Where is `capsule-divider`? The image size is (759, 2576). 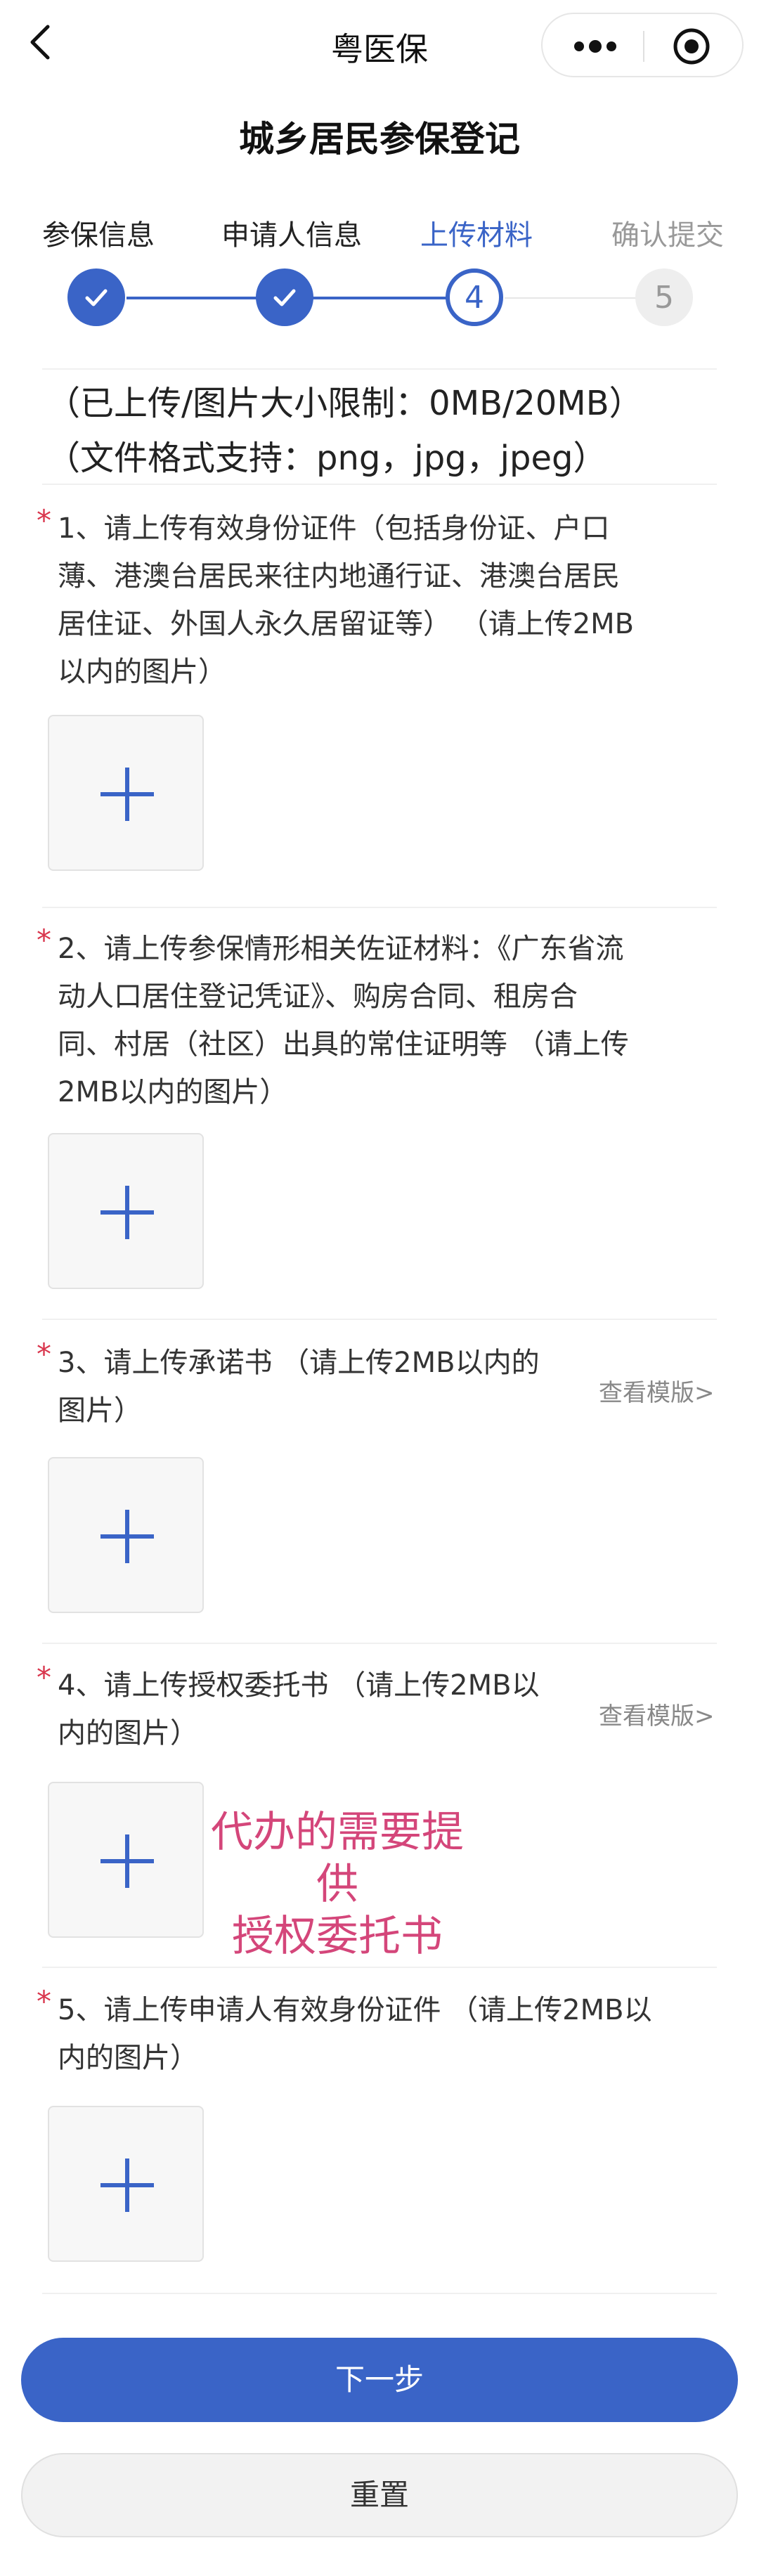
capsule-divider is located at coordinates (643, 47).